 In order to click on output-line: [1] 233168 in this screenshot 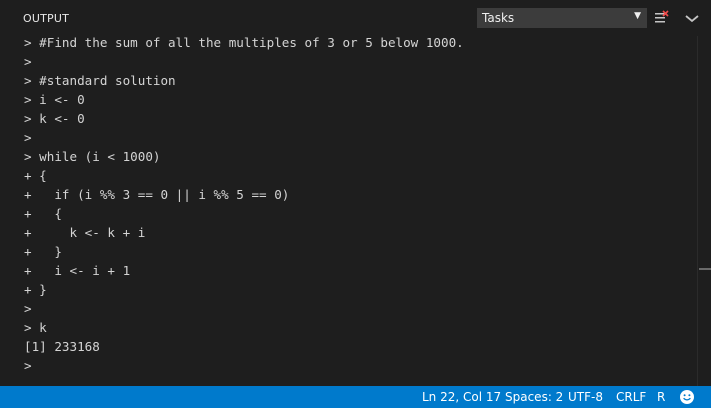, I will do `click(62, 346)`.